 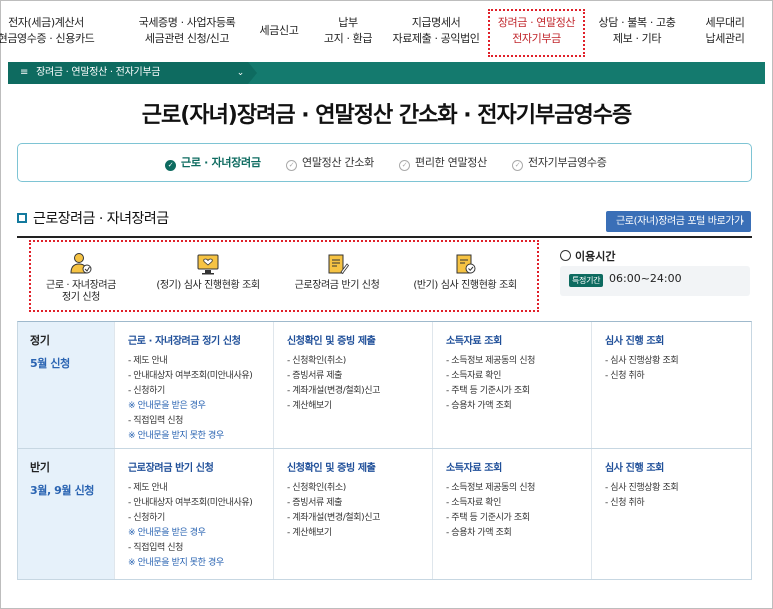 What do you see at coordinates (81, 297) in the screenshot?
I see `quick-item-label: 정기 신청` at bounding box center [81, 297].